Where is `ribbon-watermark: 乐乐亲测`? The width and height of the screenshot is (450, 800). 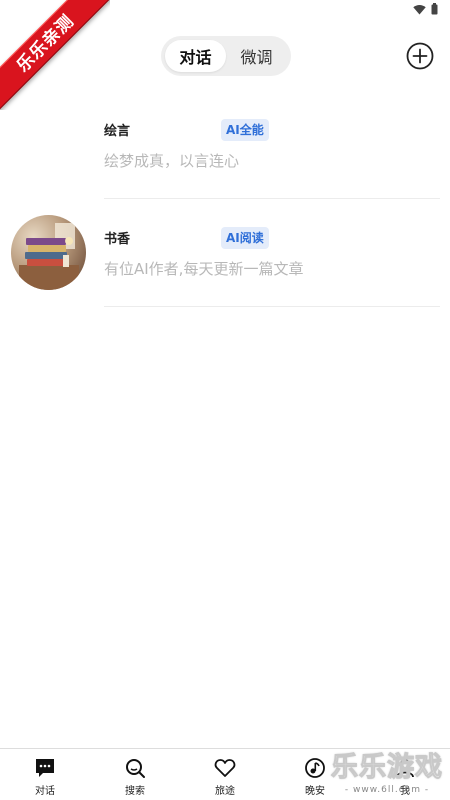 ribbon-watermark: 乐乐亲测 is located at coordinates (55, 55).